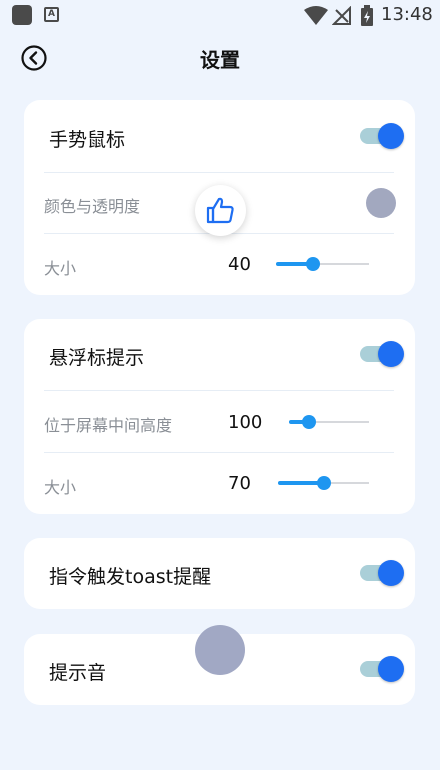  I want to click on gesture-size-row: 大小 40, so click(219, 264).